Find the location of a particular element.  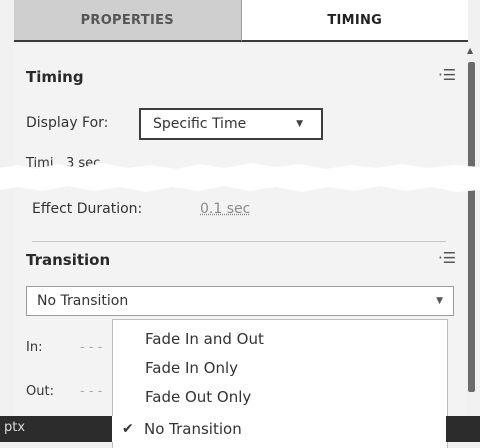

vertical-scrollbar: ▲ is located at coordinates (471, 224).